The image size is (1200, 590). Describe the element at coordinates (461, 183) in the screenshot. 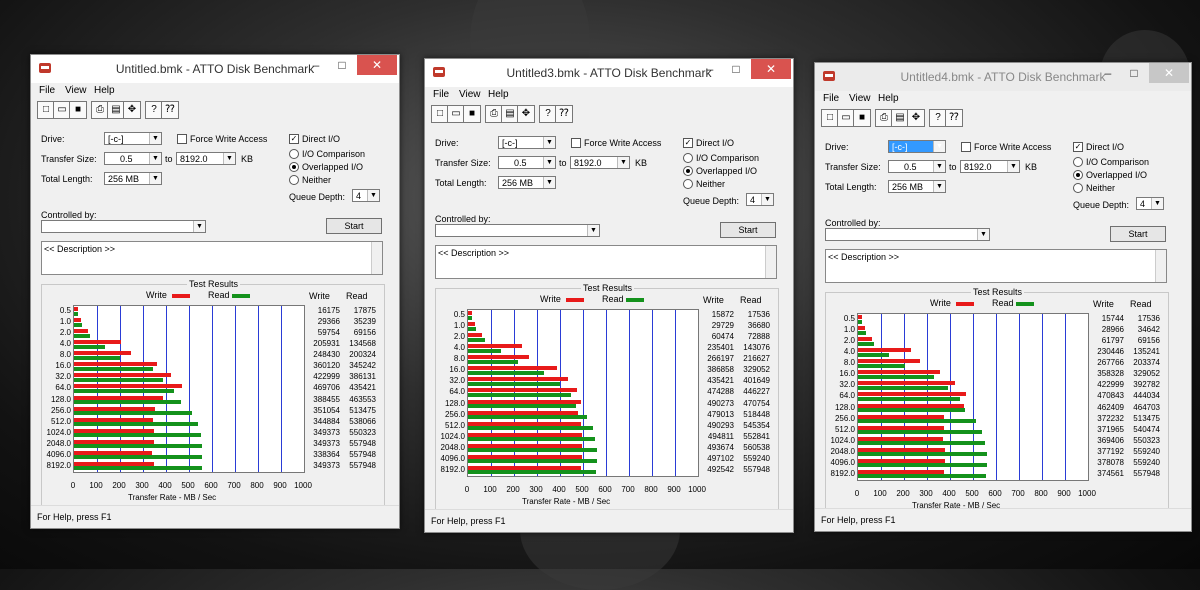

I see `total-length-label: Total Length:` at that location.